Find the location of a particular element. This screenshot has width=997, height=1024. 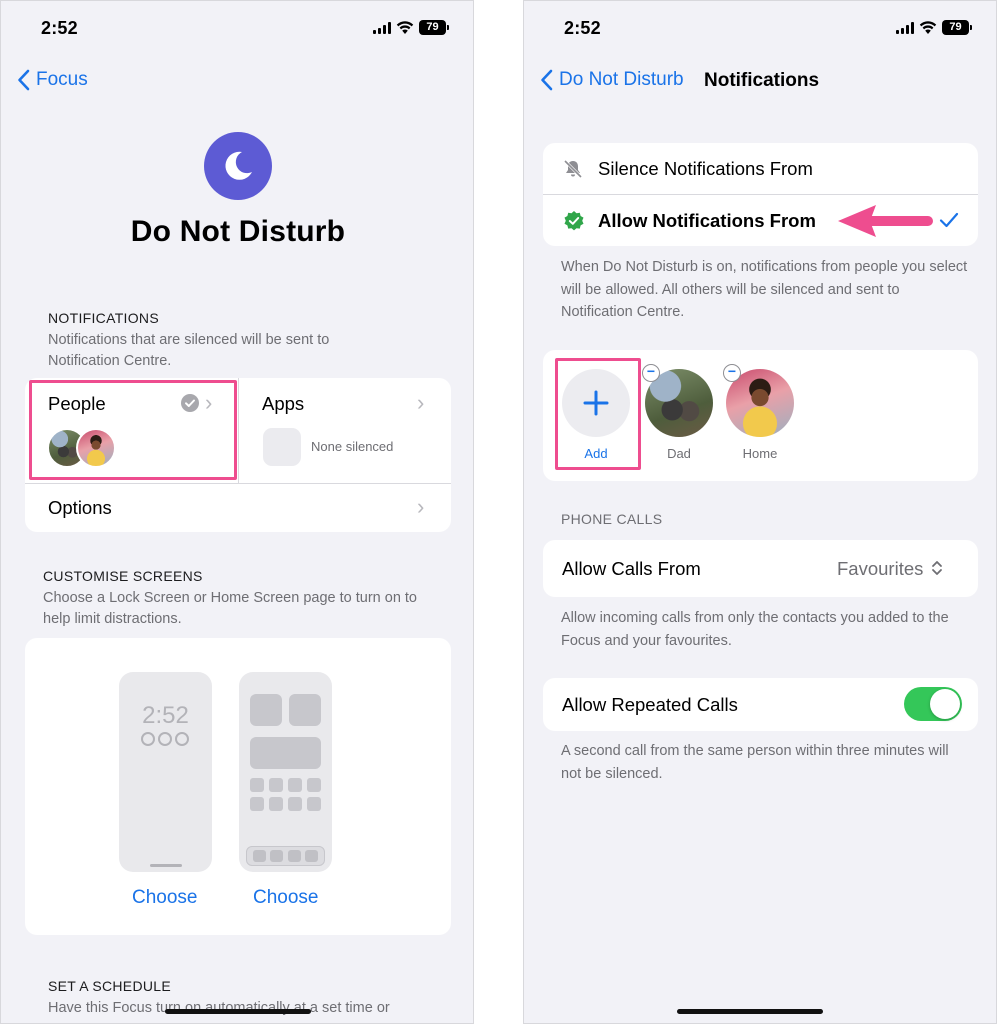

back-label: Do Not Disturb is located at coordinates (621, 79).